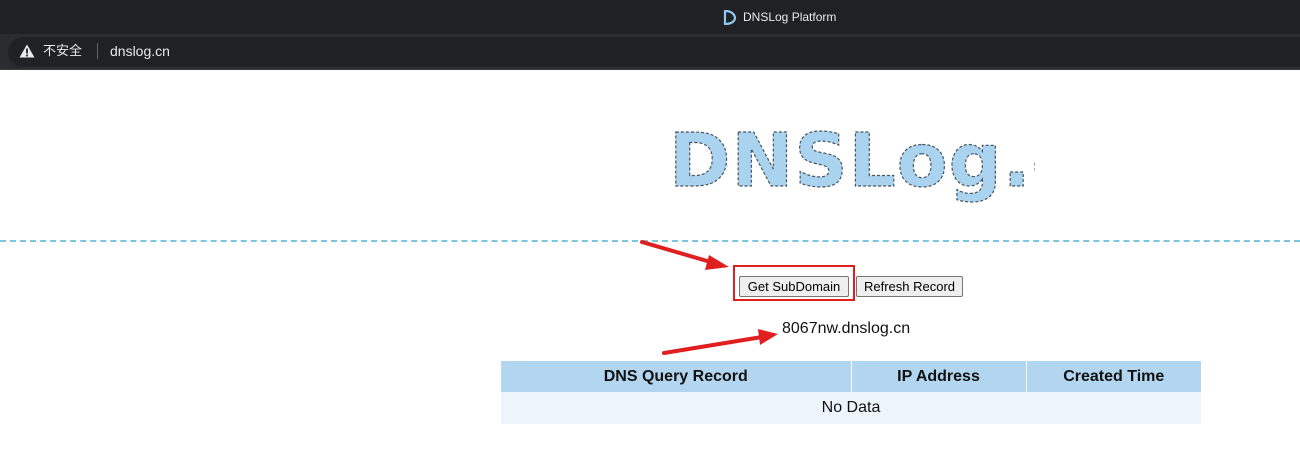  What do you see at coordinates (909, 286) in the screenshot?
I see `refresh-record-button: Refresh Record` at bounding box center [909, 286].